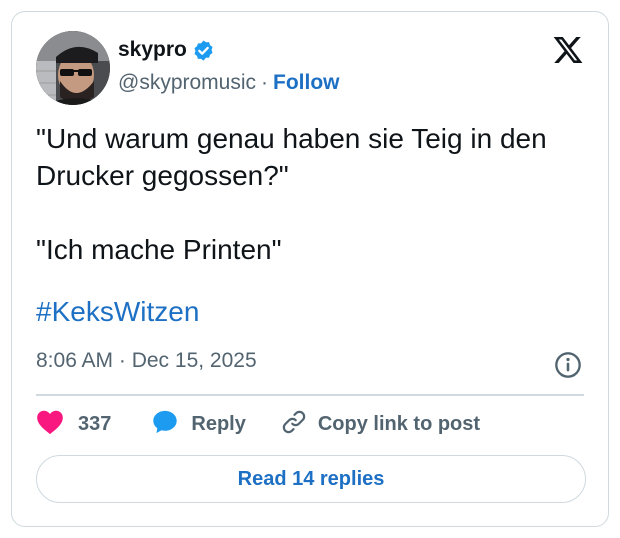 Image resolution: width=620 pixels, height=538 pixels. I want to click on divider, so click(310, 395).